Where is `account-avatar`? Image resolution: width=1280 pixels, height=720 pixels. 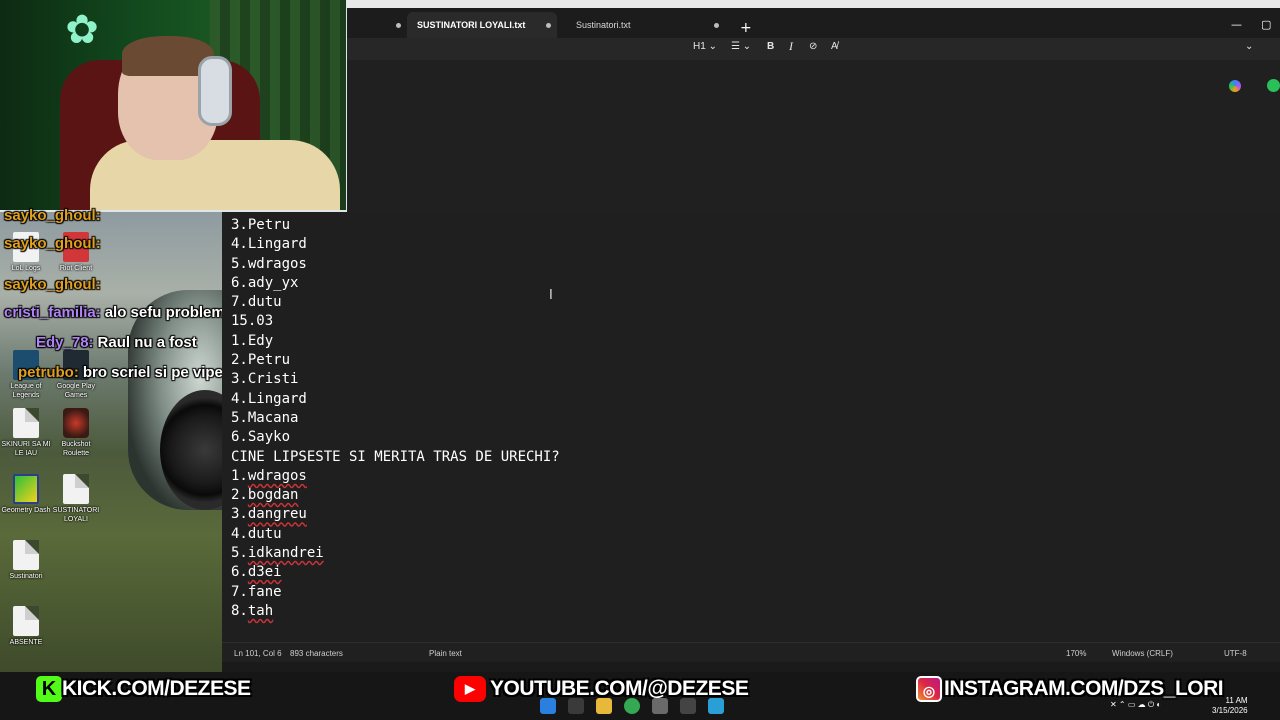 account-avatar is located at coordinates (1273, 85).